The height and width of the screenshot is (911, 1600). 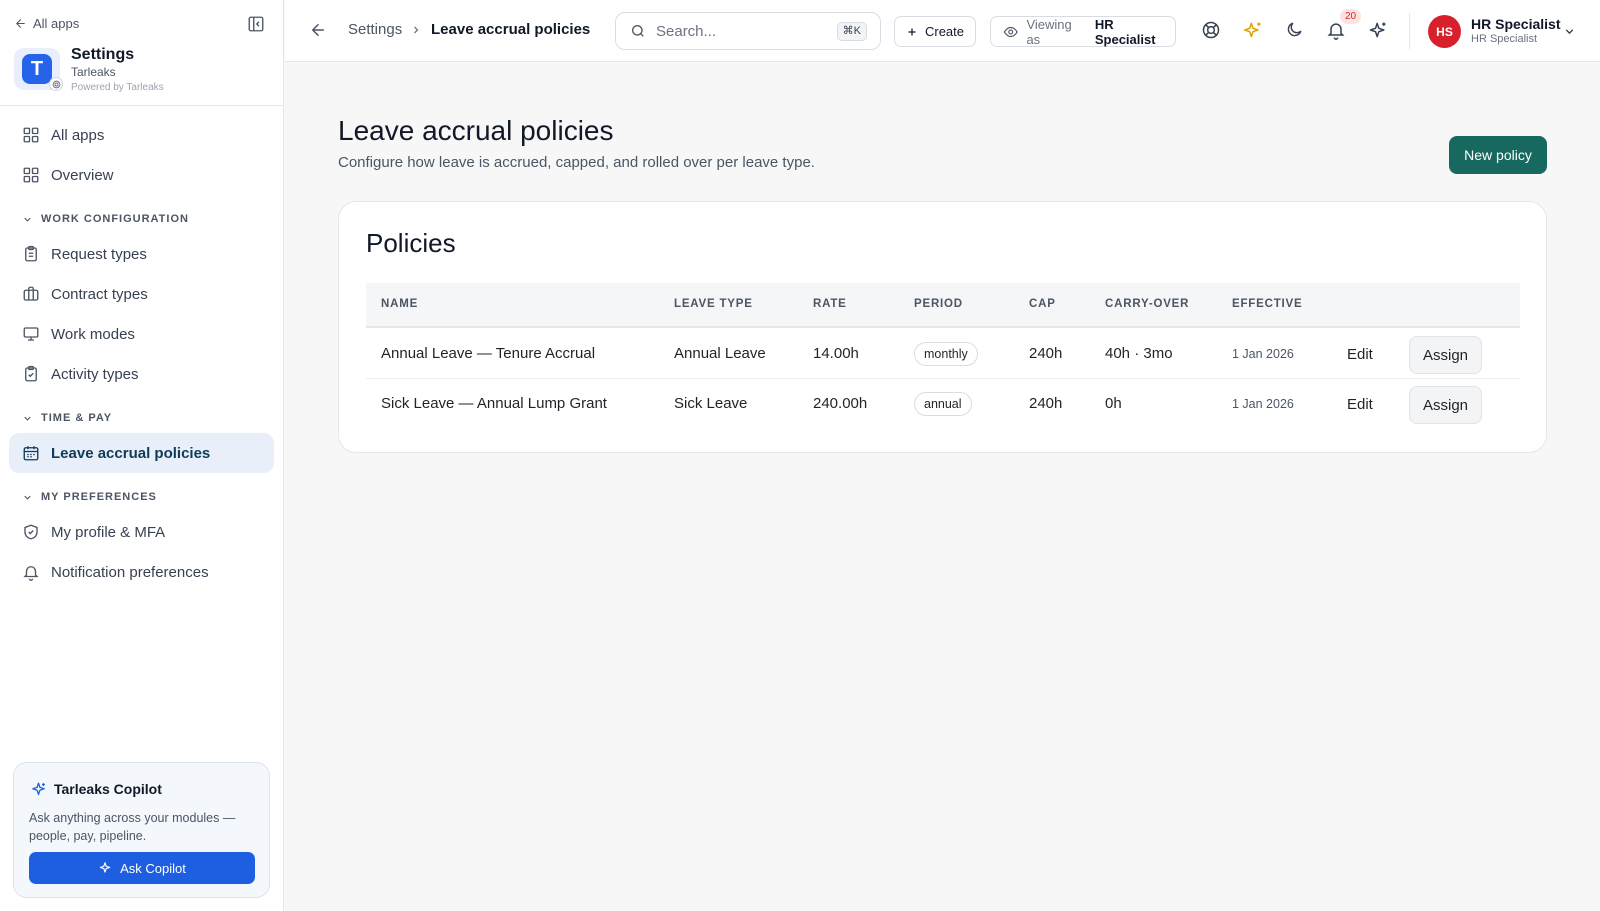 What do you see at coordinates (711, 403) in the screenshot?
I see `leave-type: Sick Leave` at bounding box center [711, 403].